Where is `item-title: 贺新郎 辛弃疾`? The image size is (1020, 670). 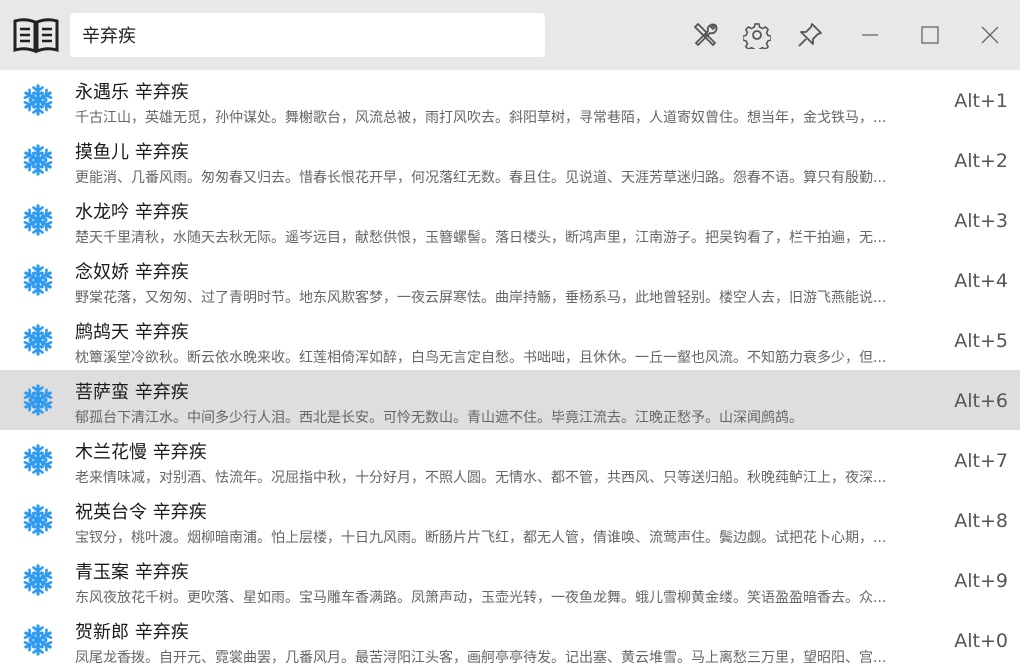 item-title: 贺新郎 辛弃疾 is located at coordinates (132, 632).